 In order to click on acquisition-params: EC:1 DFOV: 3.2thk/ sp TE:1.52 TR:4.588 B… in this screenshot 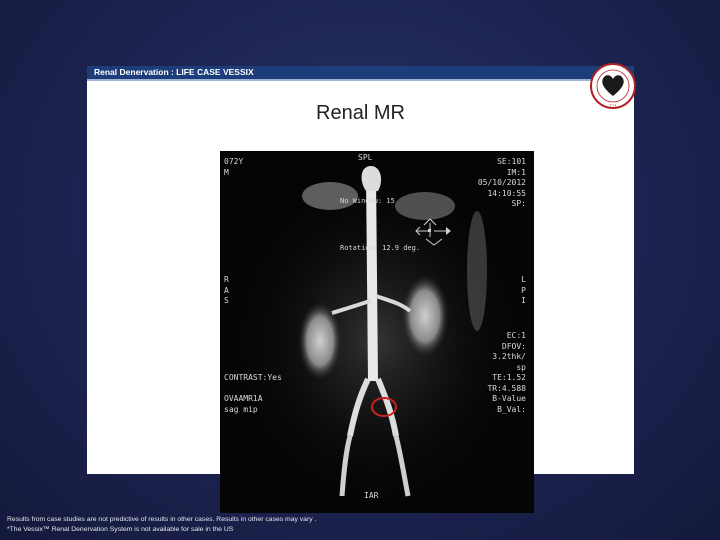, I will do `click(506, 373)`.